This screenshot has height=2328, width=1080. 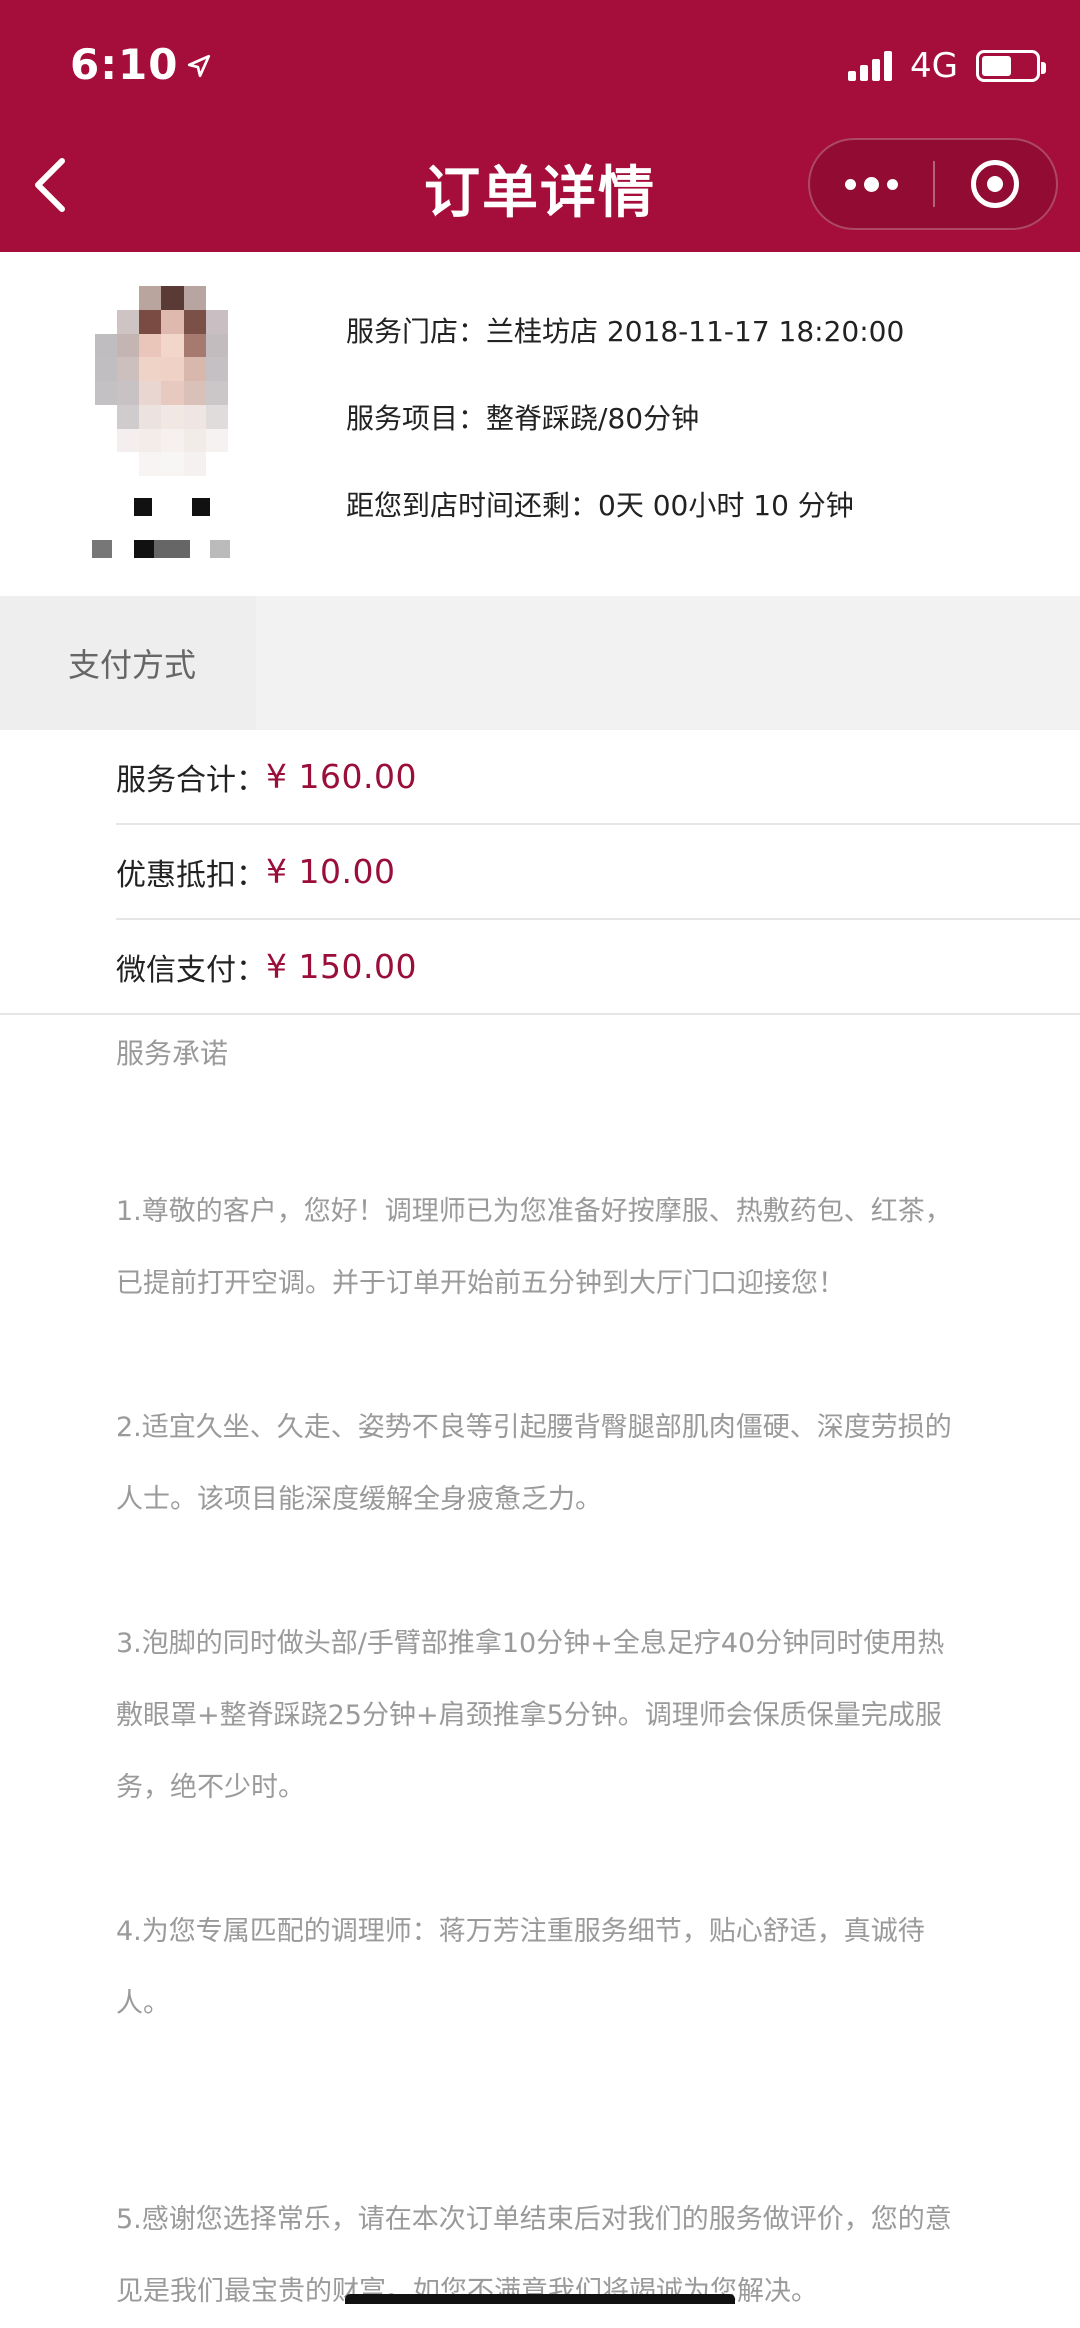 I want to click on status-time-text: 6:10, so click(x=124, y=64).